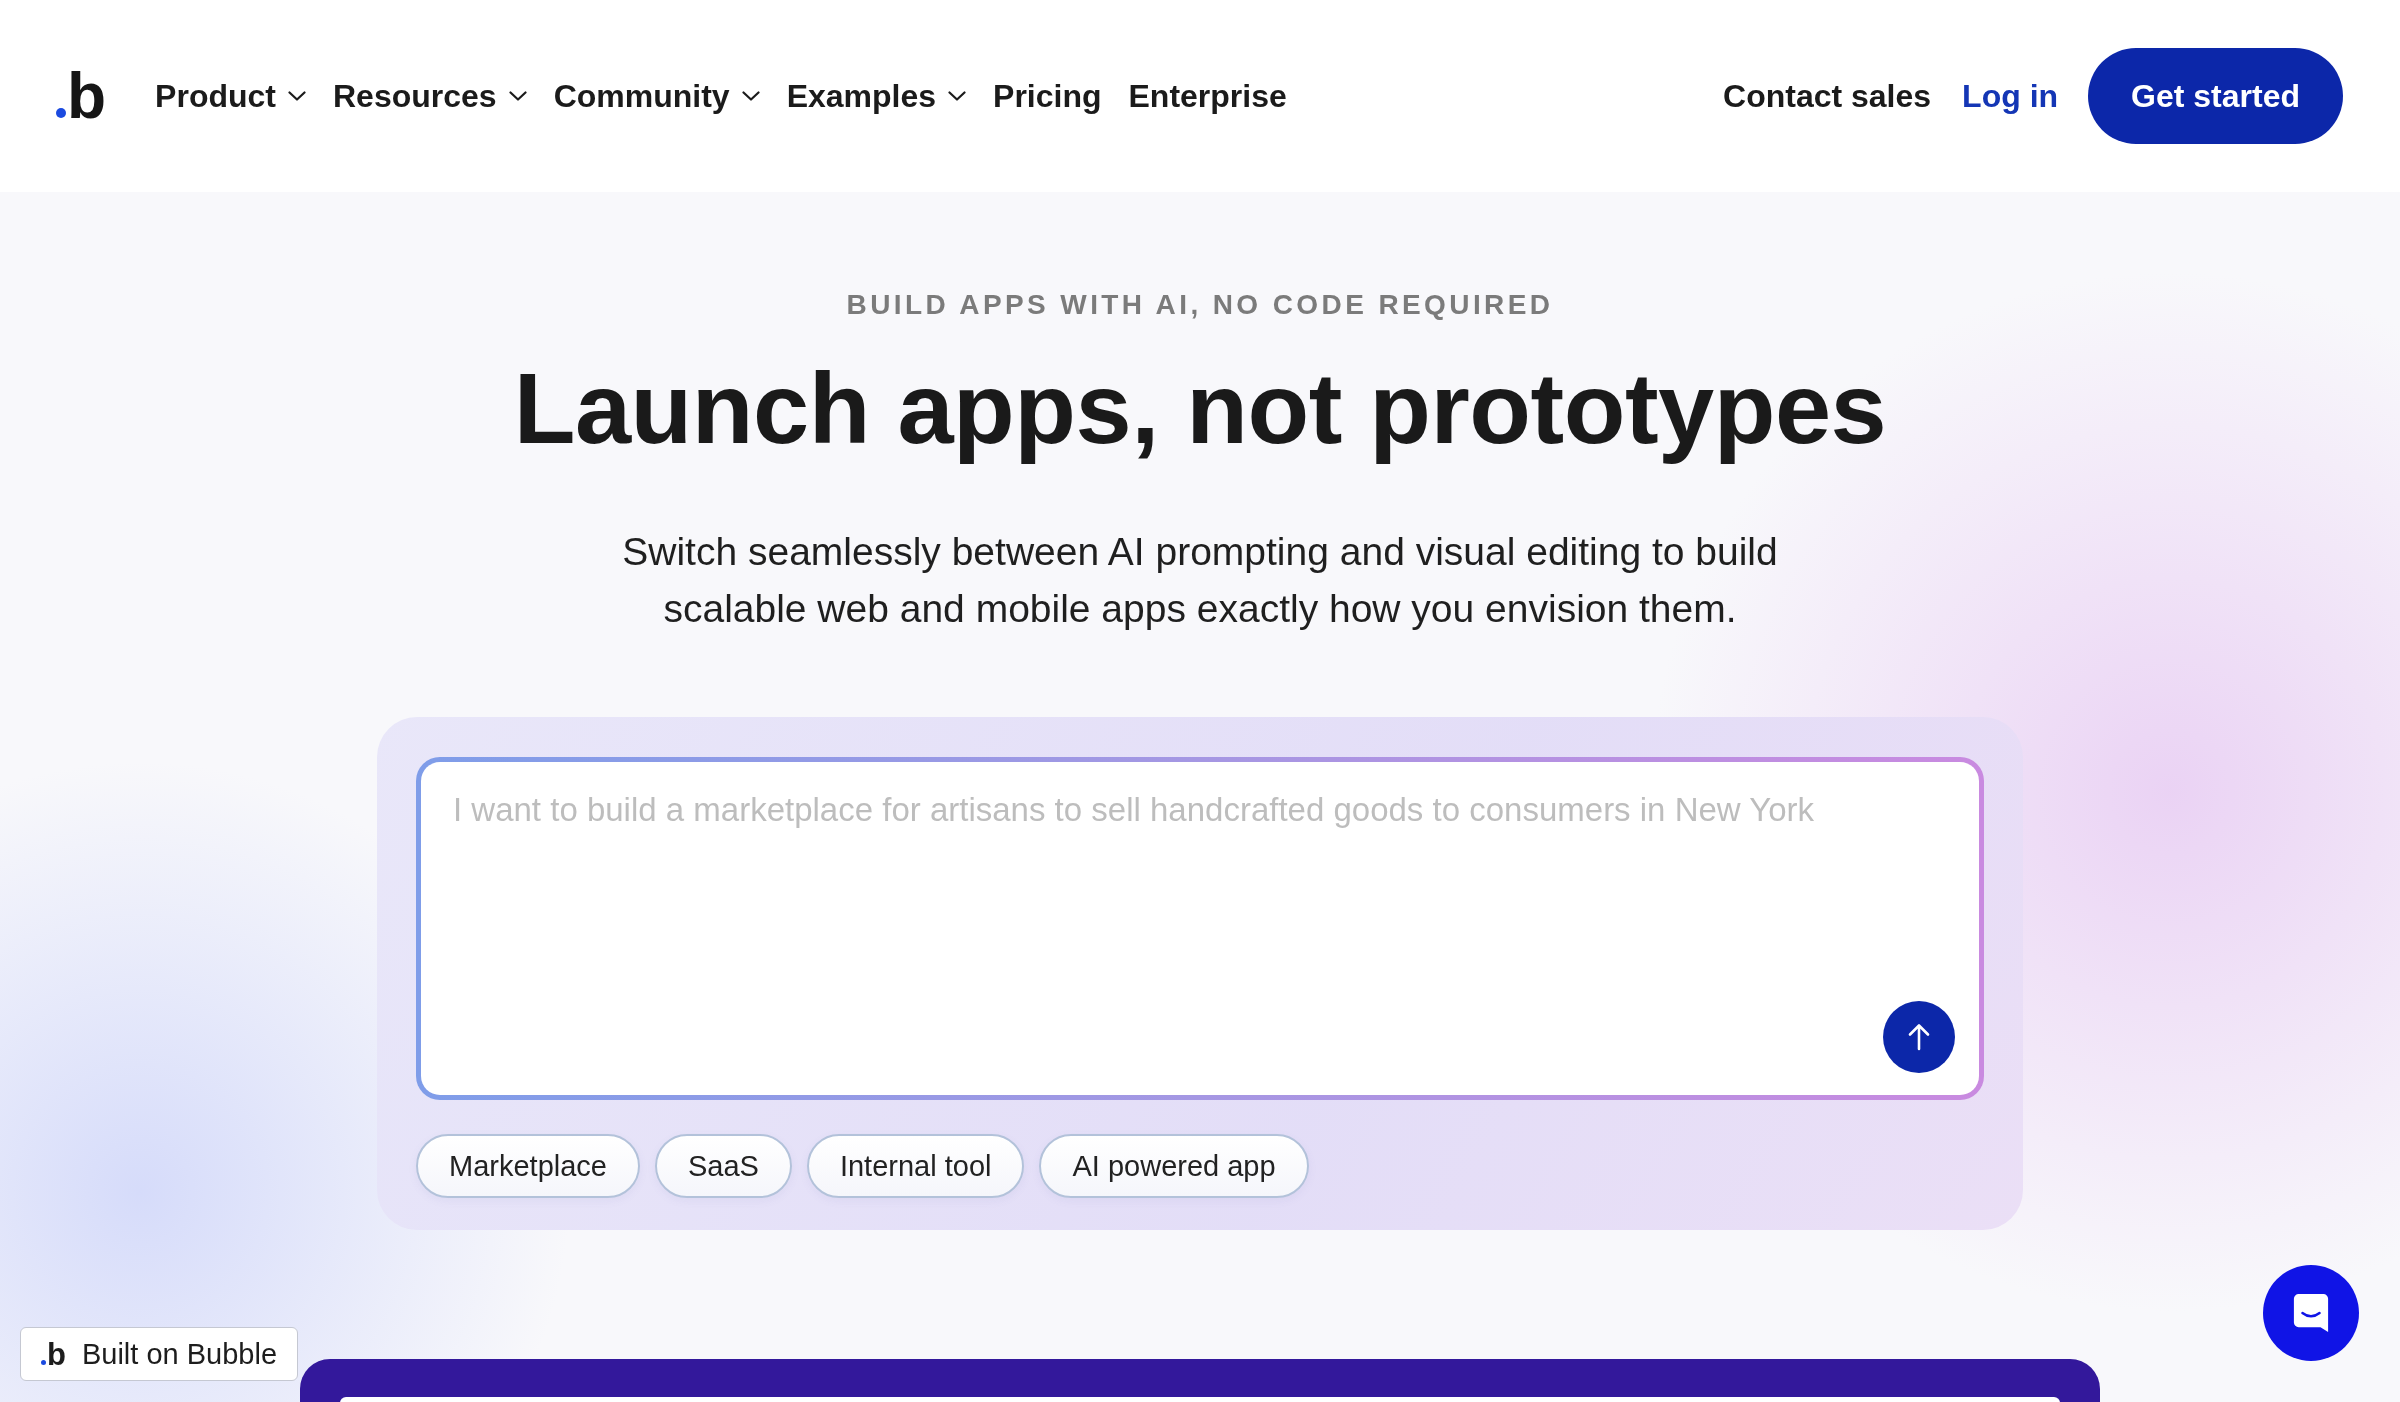  I want to click on arrow-up-icon, so click(1919, 1037).